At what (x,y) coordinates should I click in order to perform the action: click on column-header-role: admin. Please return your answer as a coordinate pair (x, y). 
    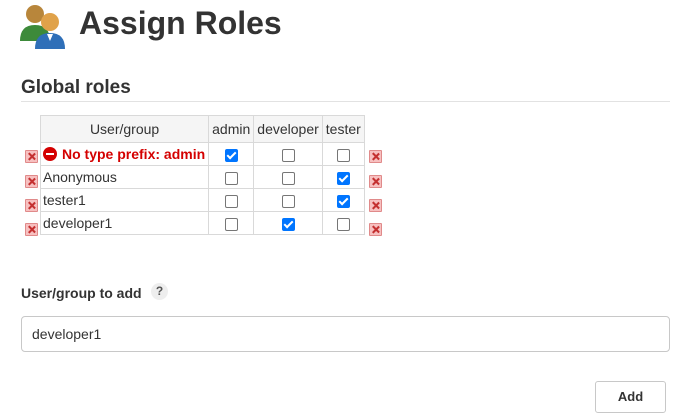
    Looking at the image, I should click on (231, 129).